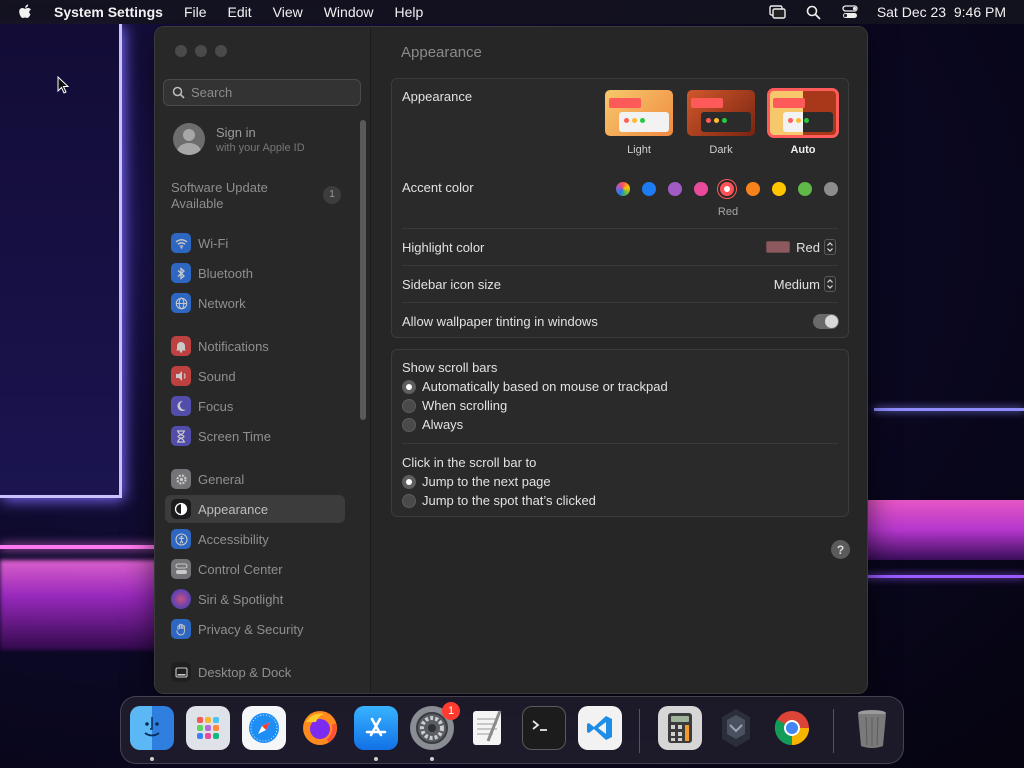  I want to click on sidebar-item-screen-time: Screen Time, so click(255, 436).